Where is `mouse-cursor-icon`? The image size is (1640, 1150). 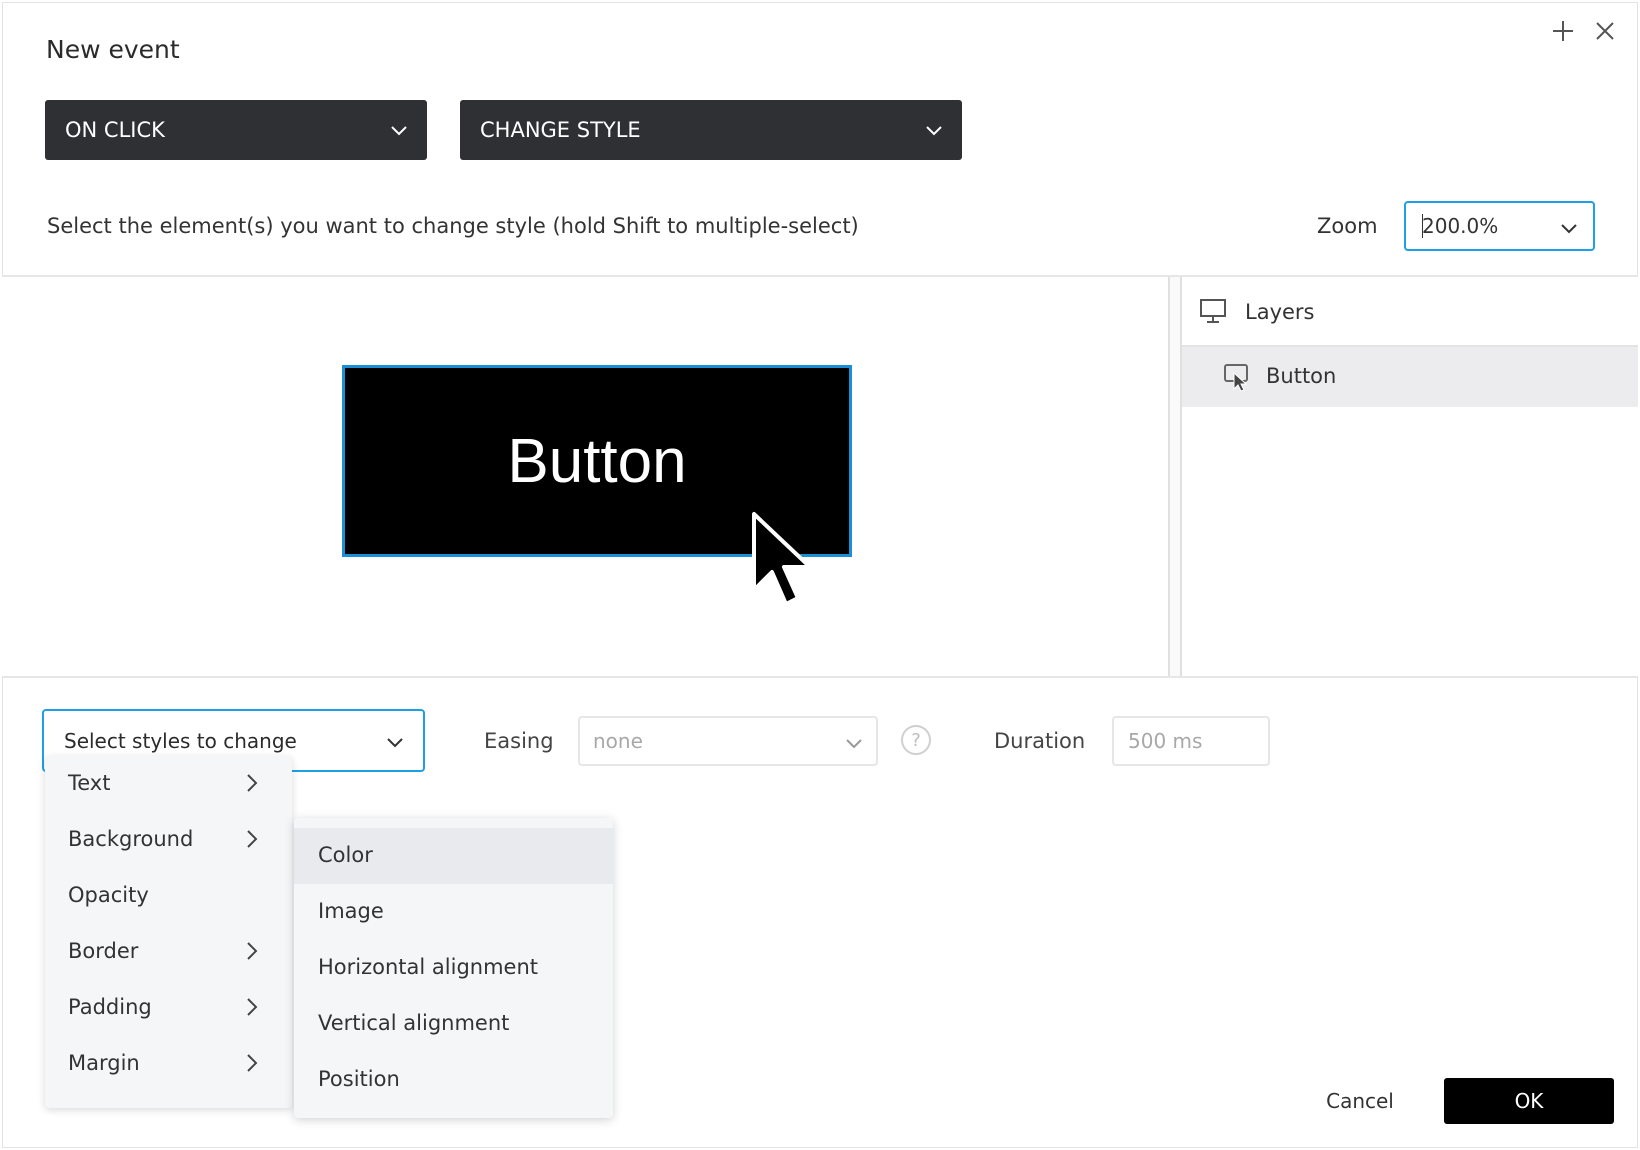
mouse-cursor-icon is located at coordinates (782, 559).